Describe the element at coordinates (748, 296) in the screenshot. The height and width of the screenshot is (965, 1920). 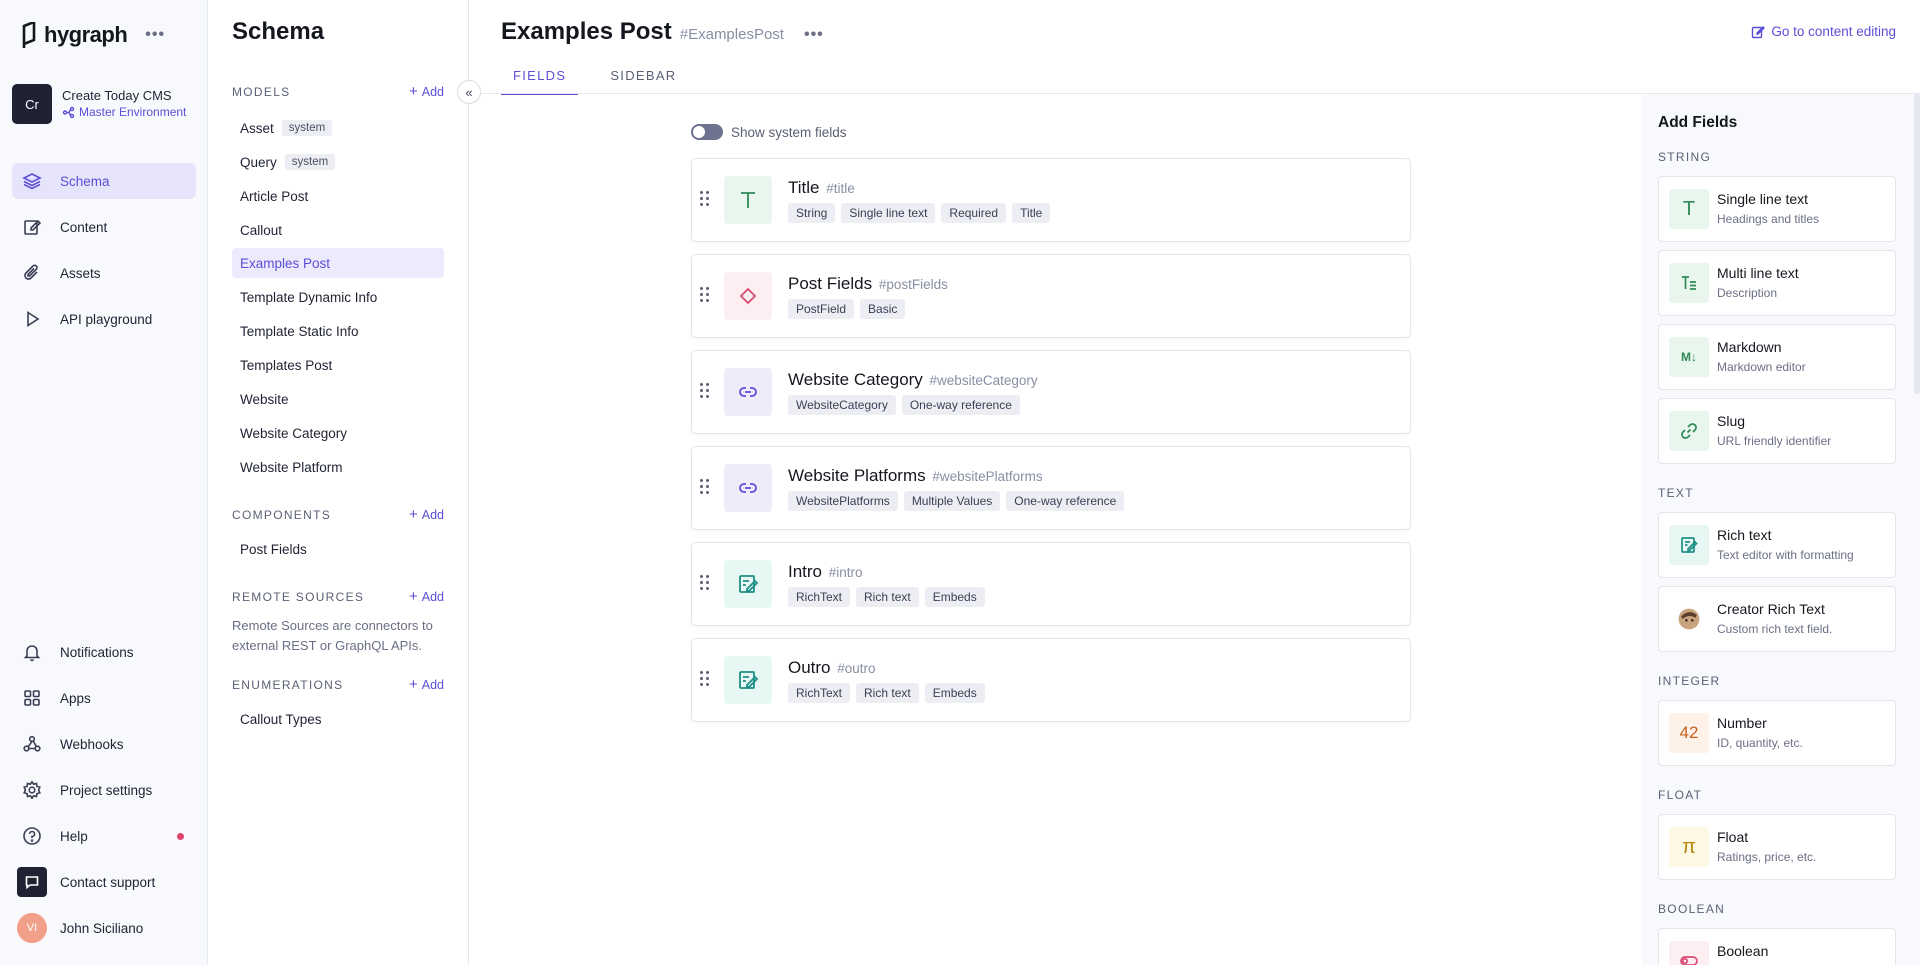
I see `component-icon` at that location.